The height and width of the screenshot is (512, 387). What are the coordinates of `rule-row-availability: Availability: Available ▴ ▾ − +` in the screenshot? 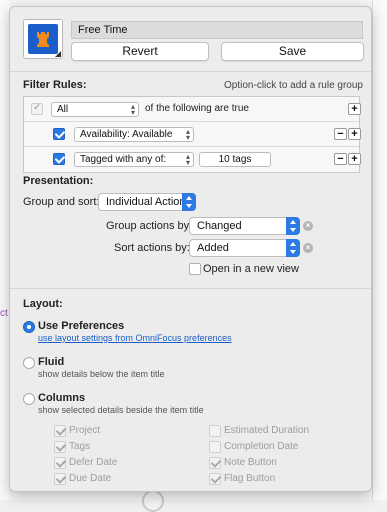 It's located at (192, 134).